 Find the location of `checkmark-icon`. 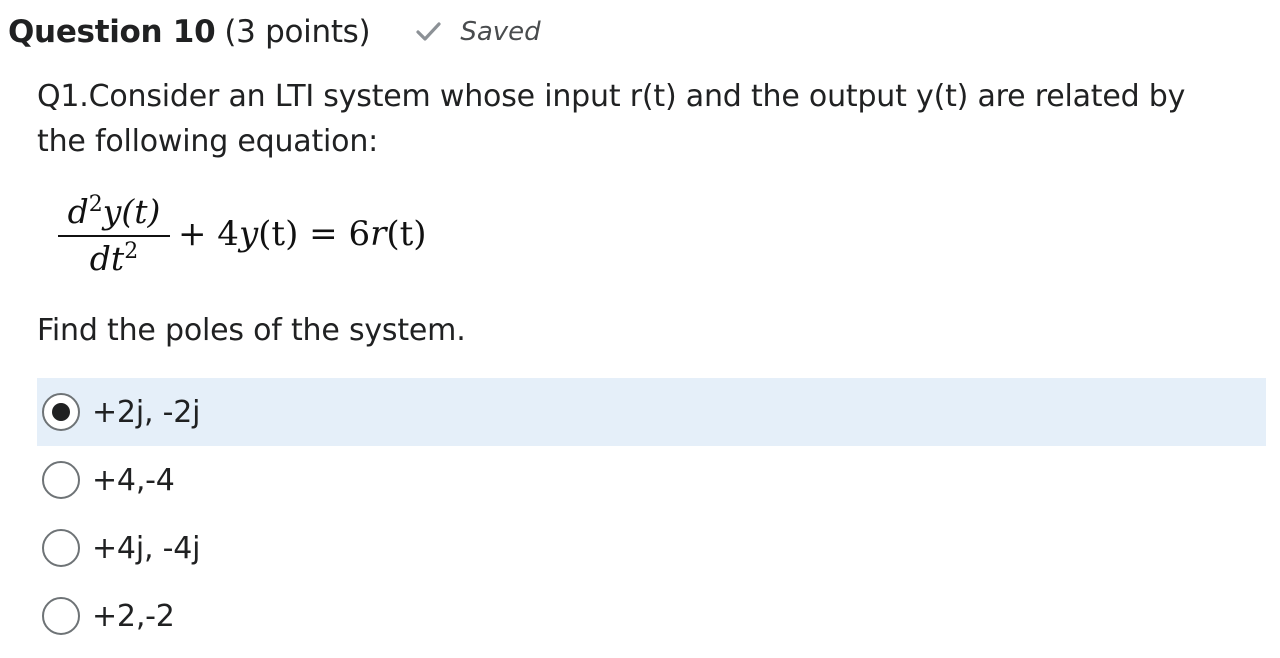

checkmark-icon is located at coordinates (428, 32).